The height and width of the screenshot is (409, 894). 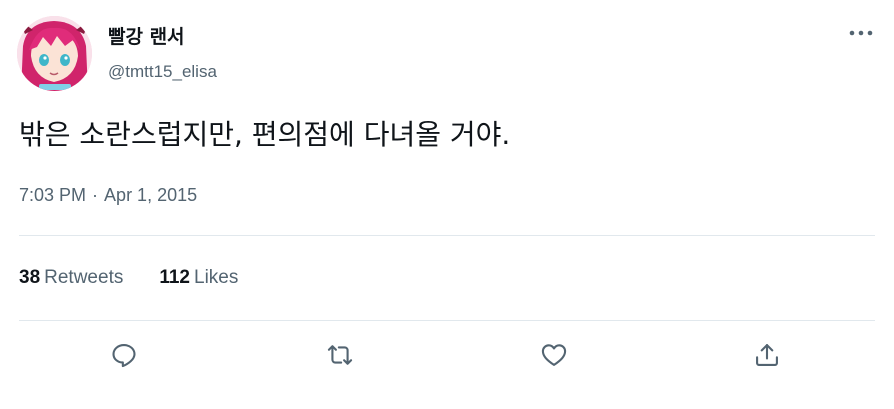 I want to click on retweets-label: Retweets, so click(x=84, y=277).